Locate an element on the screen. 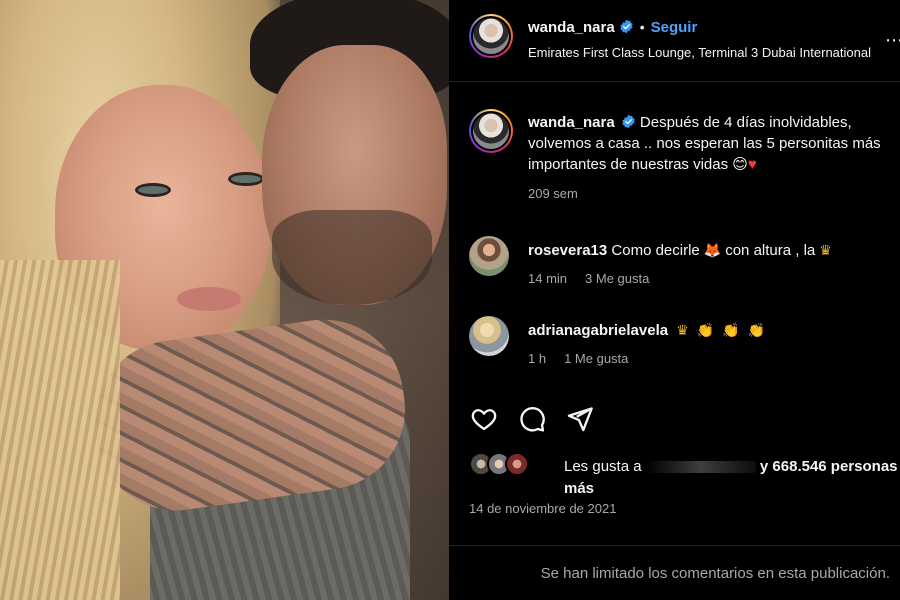 Image resolution: width=900 pixels, height=600 pixels. comment-body: adrianagabrielavela ♛ 👏 👏 👏 is located at coordinates (648, 330).